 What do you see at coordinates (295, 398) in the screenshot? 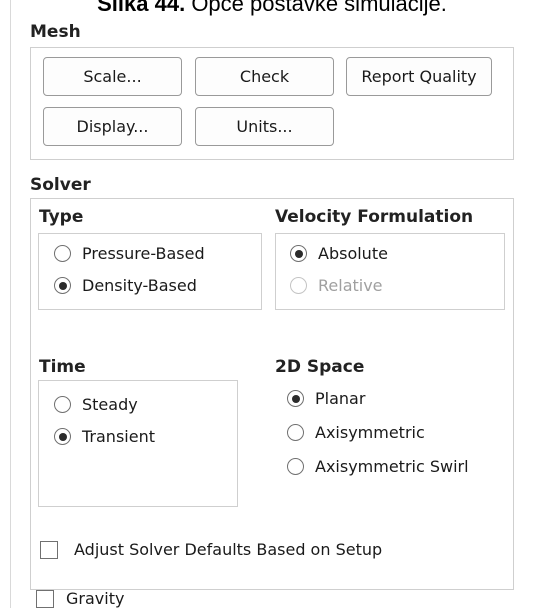
I see `radio-planar-indicator` at bounding box center [295, 398].